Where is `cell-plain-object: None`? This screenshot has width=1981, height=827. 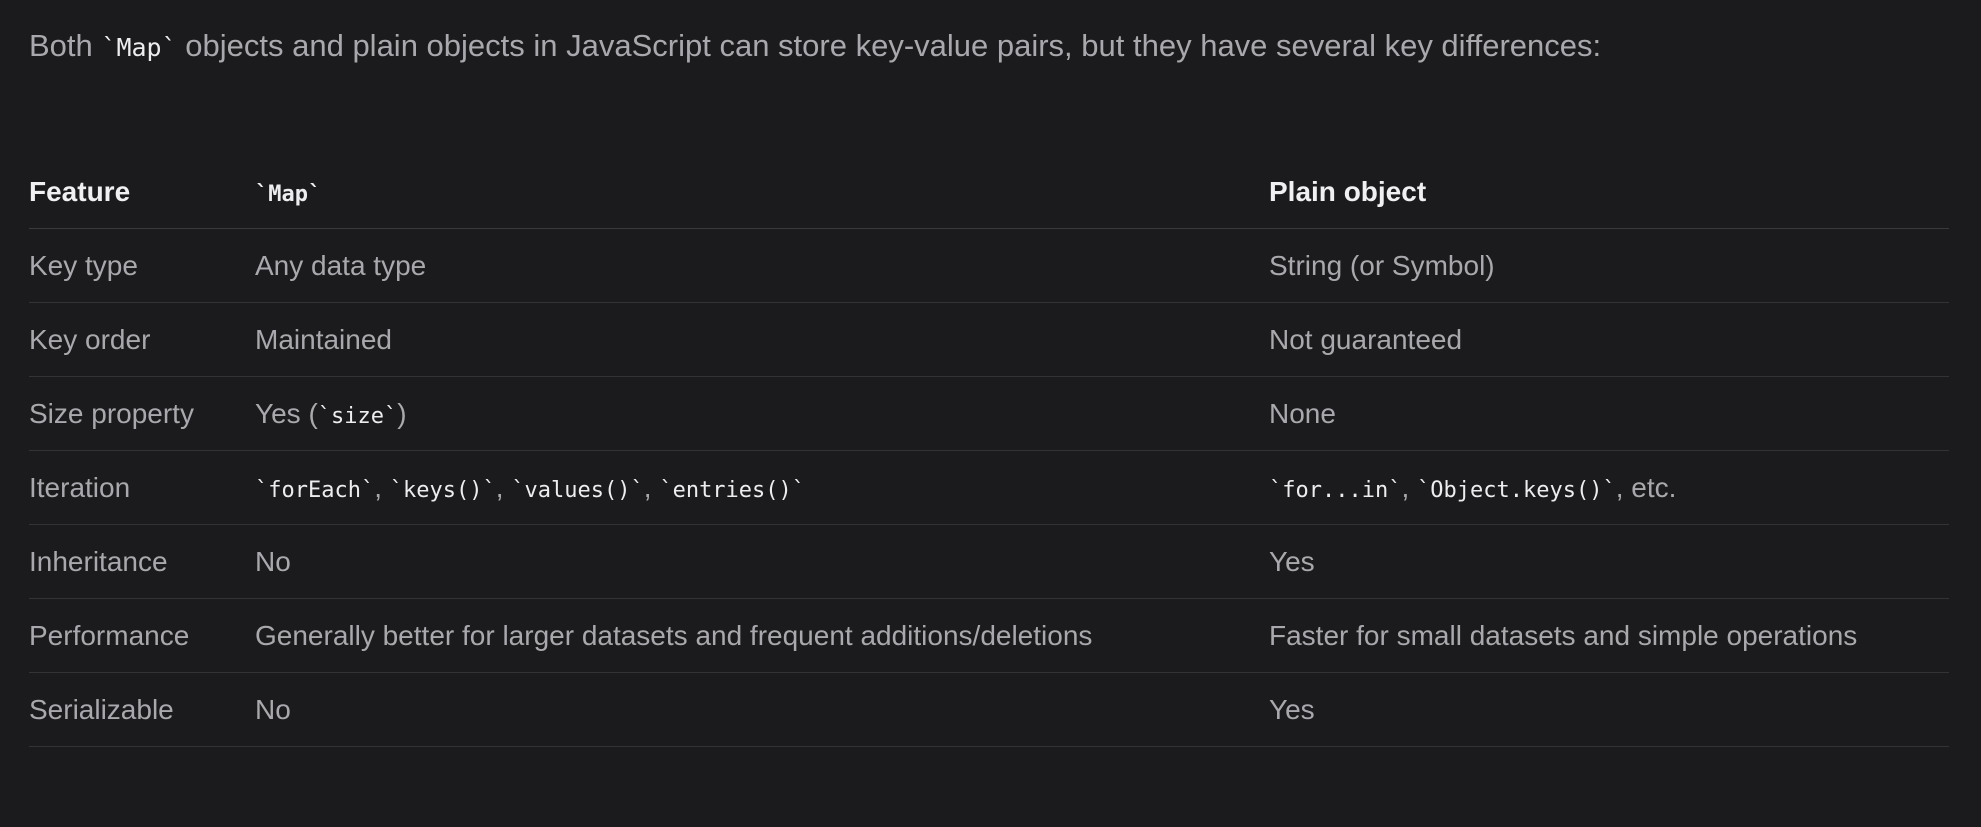
cell-plain-object: None is located at coordinates (1609, 413).